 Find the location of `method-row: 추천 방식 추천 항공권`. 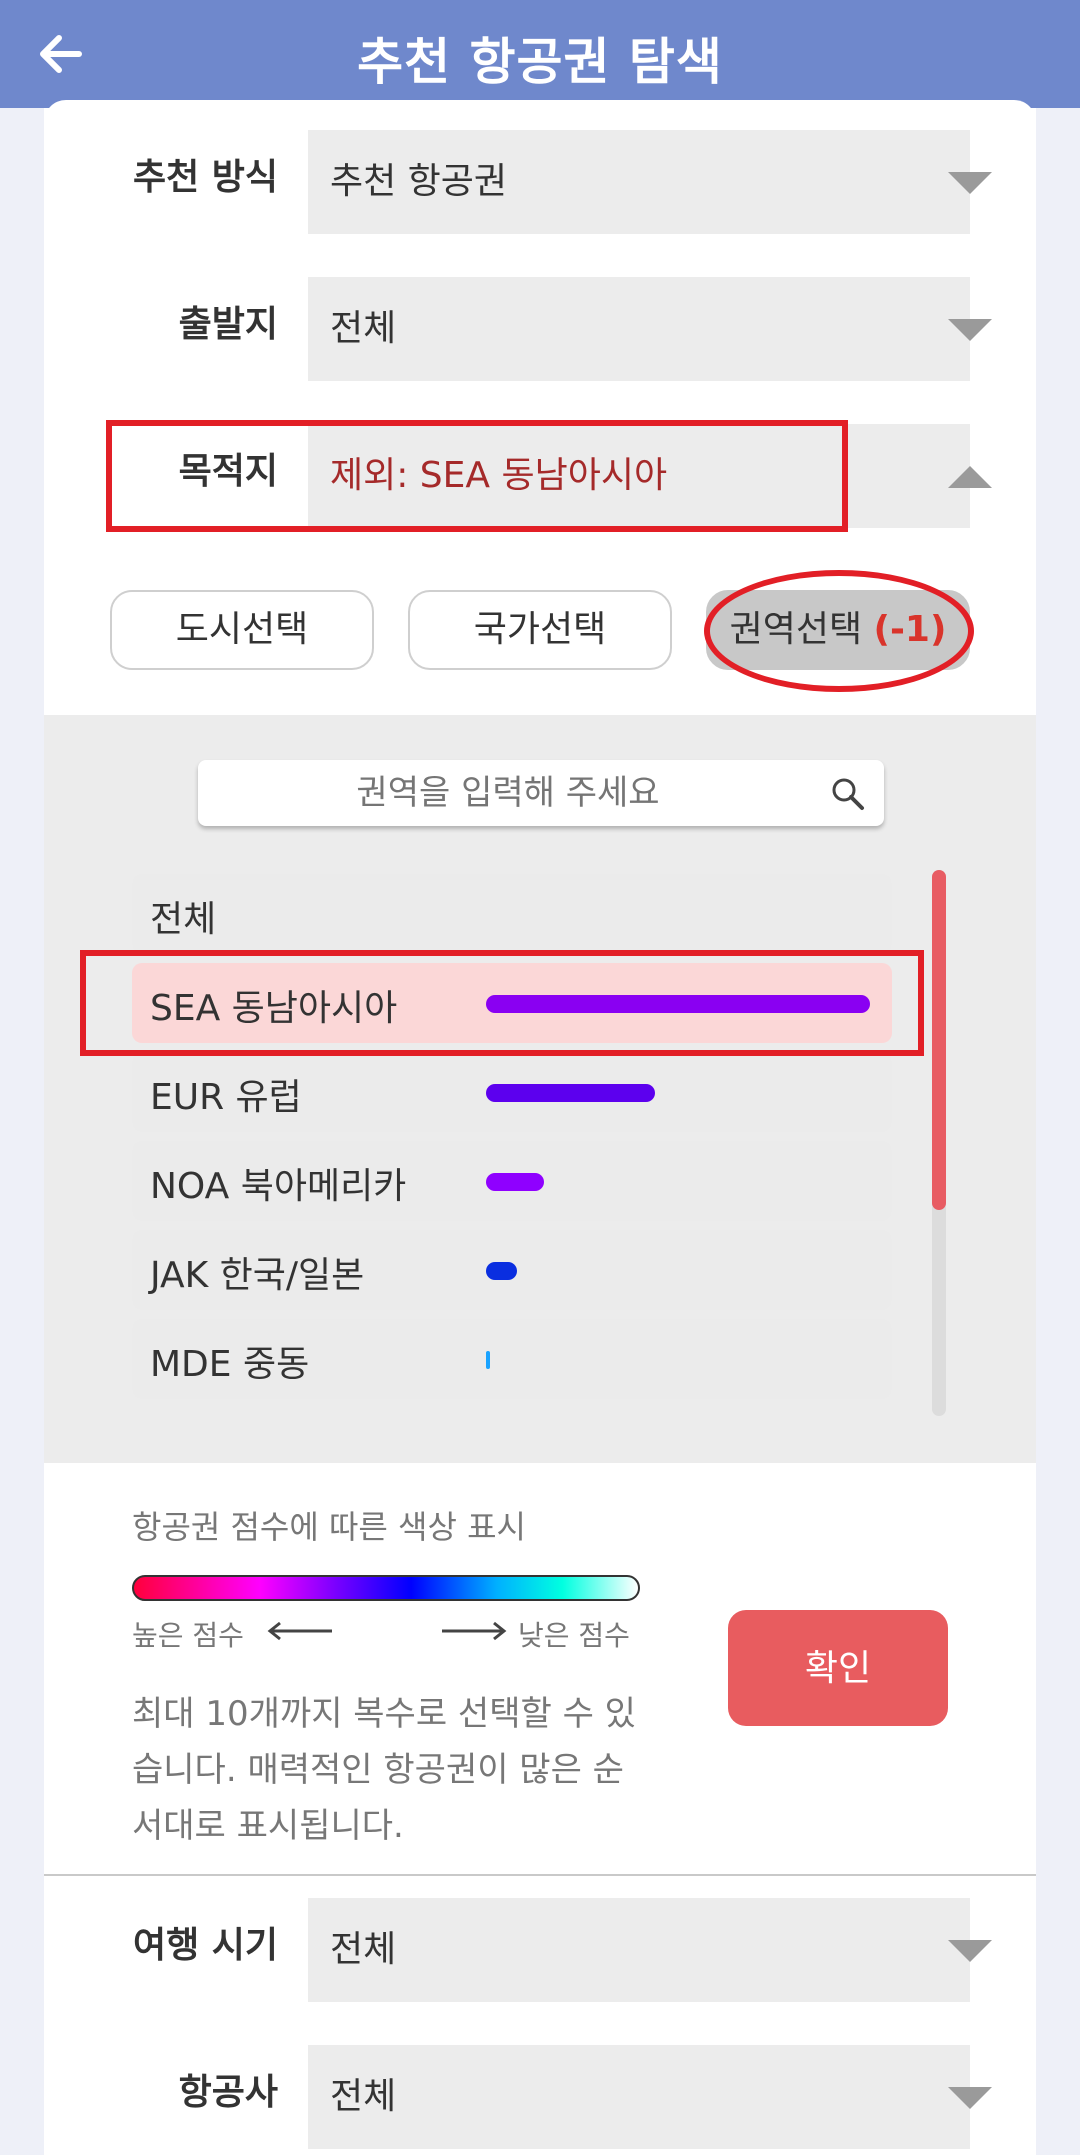

method-row: 추천 방식 추천 항공권 is located at coordinates (540, 182).